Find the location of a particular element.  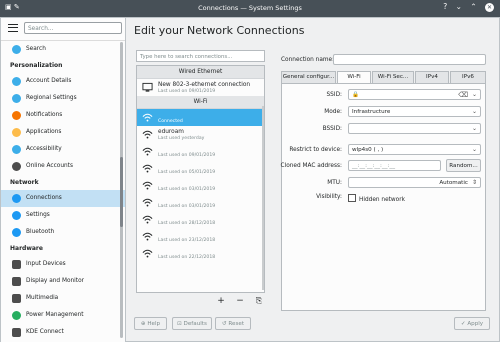

sidebar-item-online-accounts: Online Accounts is located at coordinates (63, 166).